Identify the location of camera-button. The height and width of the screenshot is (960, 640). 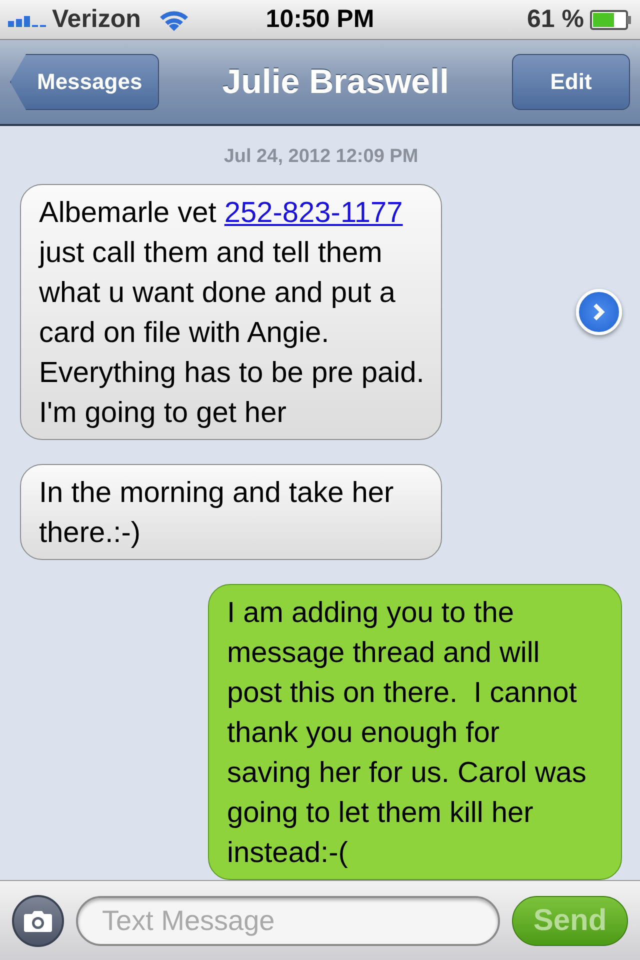
(38, 920).